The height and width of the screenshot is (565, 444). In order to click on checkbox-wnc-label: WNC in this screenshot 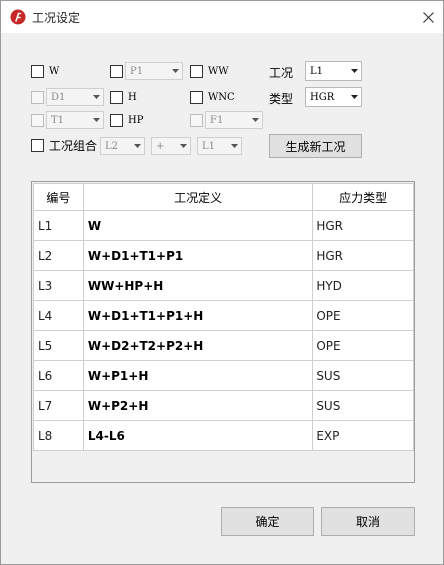, I will do `click(221, 97)`.